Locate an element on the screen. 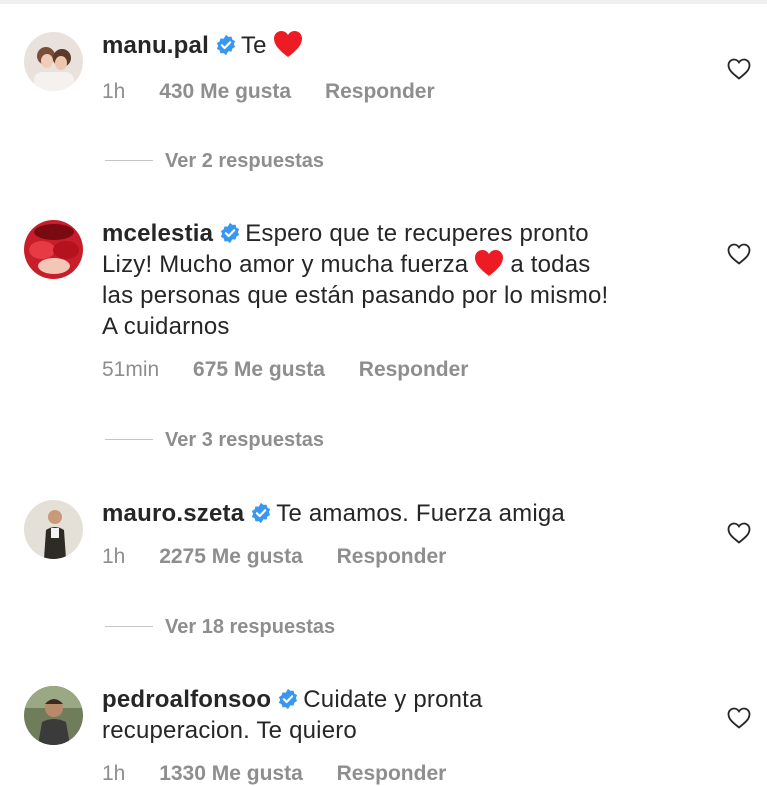 This screenshot has width=767, height=786. comment-meta: 1h 430 Me gusta Responder is located at coordinates (282, 92).